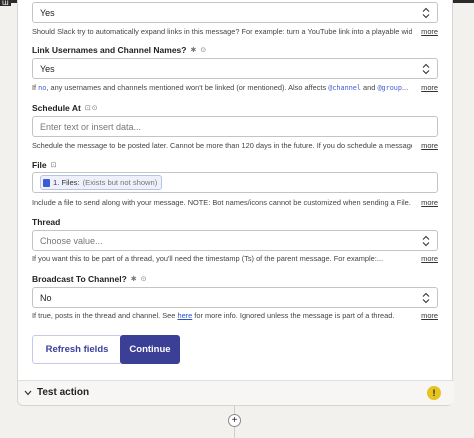  Describe the element at coordinates (235, 182) in the screenshot. I see `file-input: 1. Files: (Exists but not shown)` at that location.